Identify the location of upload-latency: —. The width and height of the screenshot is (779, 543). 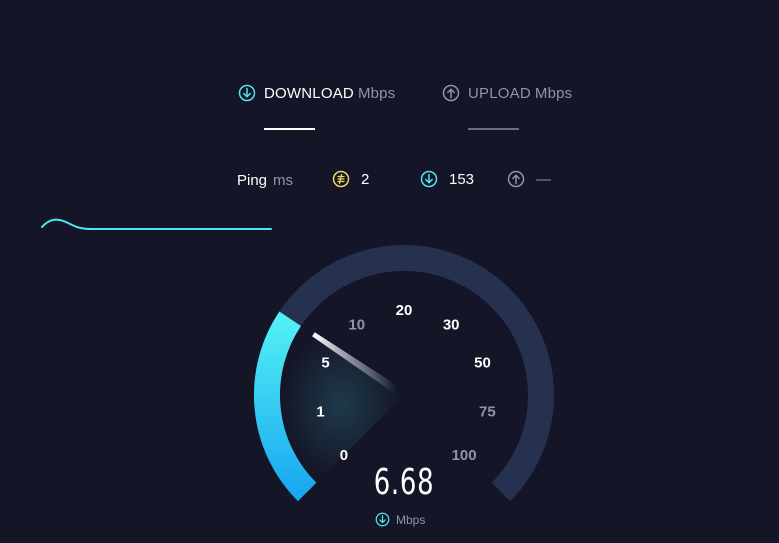
(529, 179).